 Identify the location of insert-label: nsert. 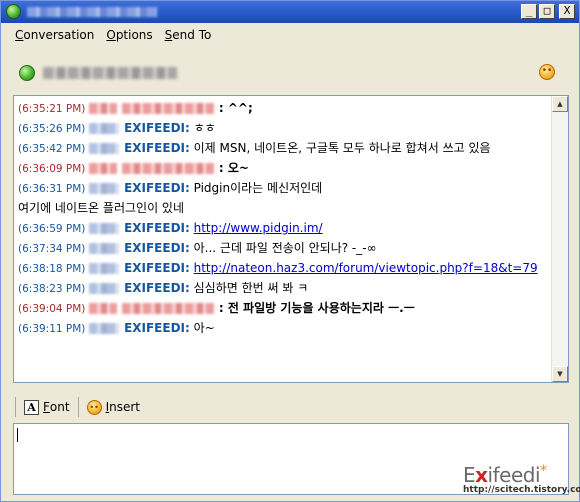
(124, 407).